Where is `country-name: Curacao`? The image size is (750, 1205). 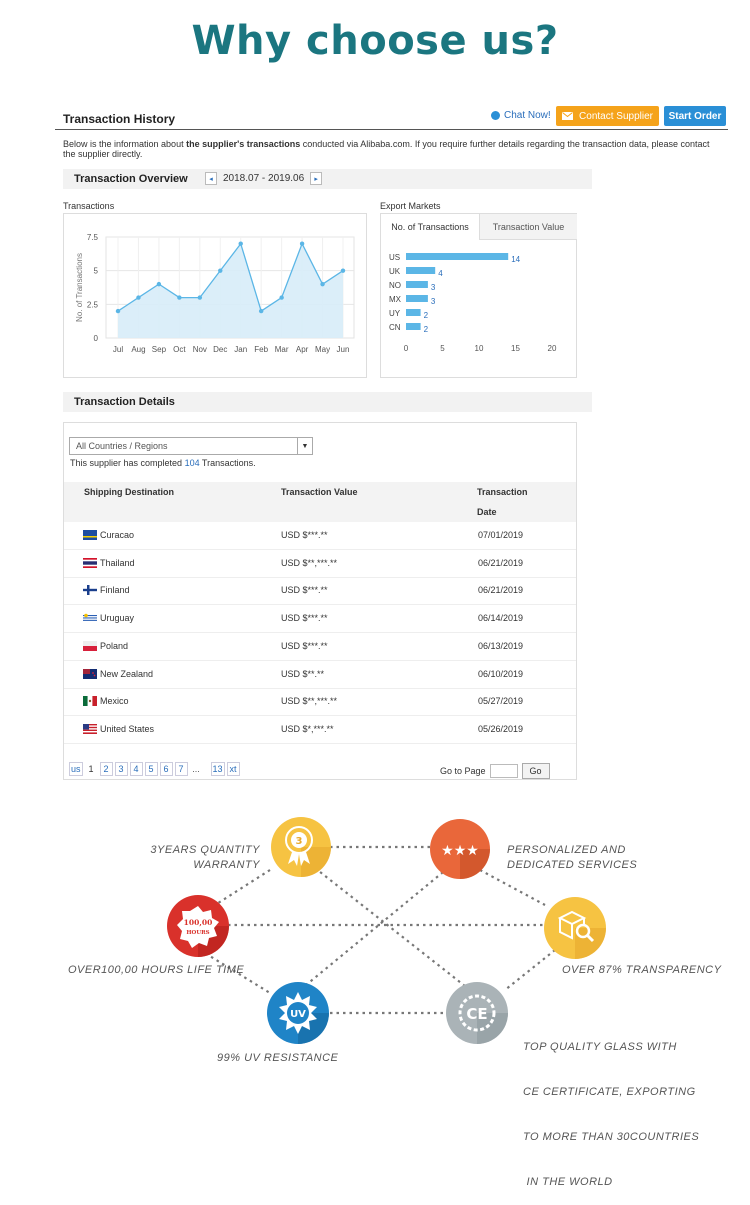 country-name: Curacao is located at coordinates (117, 535).